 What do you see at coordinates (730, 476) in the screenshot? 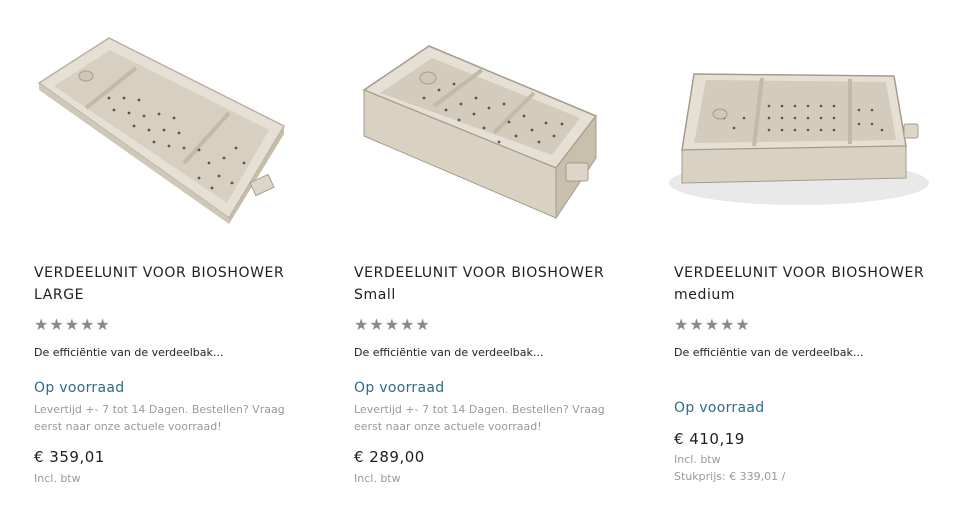
I see `unit-price: Stukprijs: € 339,01 /` at bounding box center [730, 476].